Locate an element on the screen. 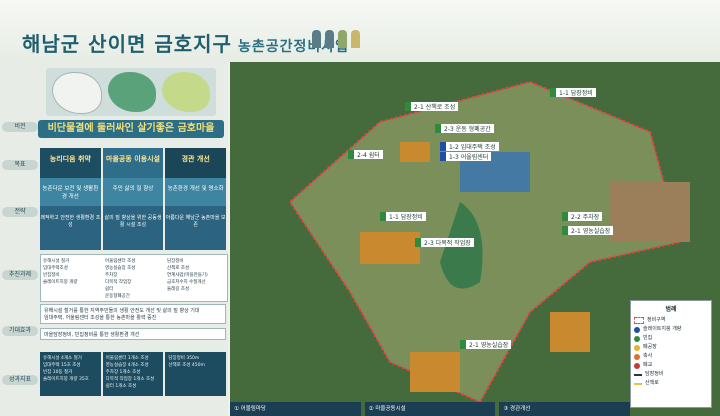  map-tag-11: 2-1 영농실습장 is located at coordinates (486, 344).